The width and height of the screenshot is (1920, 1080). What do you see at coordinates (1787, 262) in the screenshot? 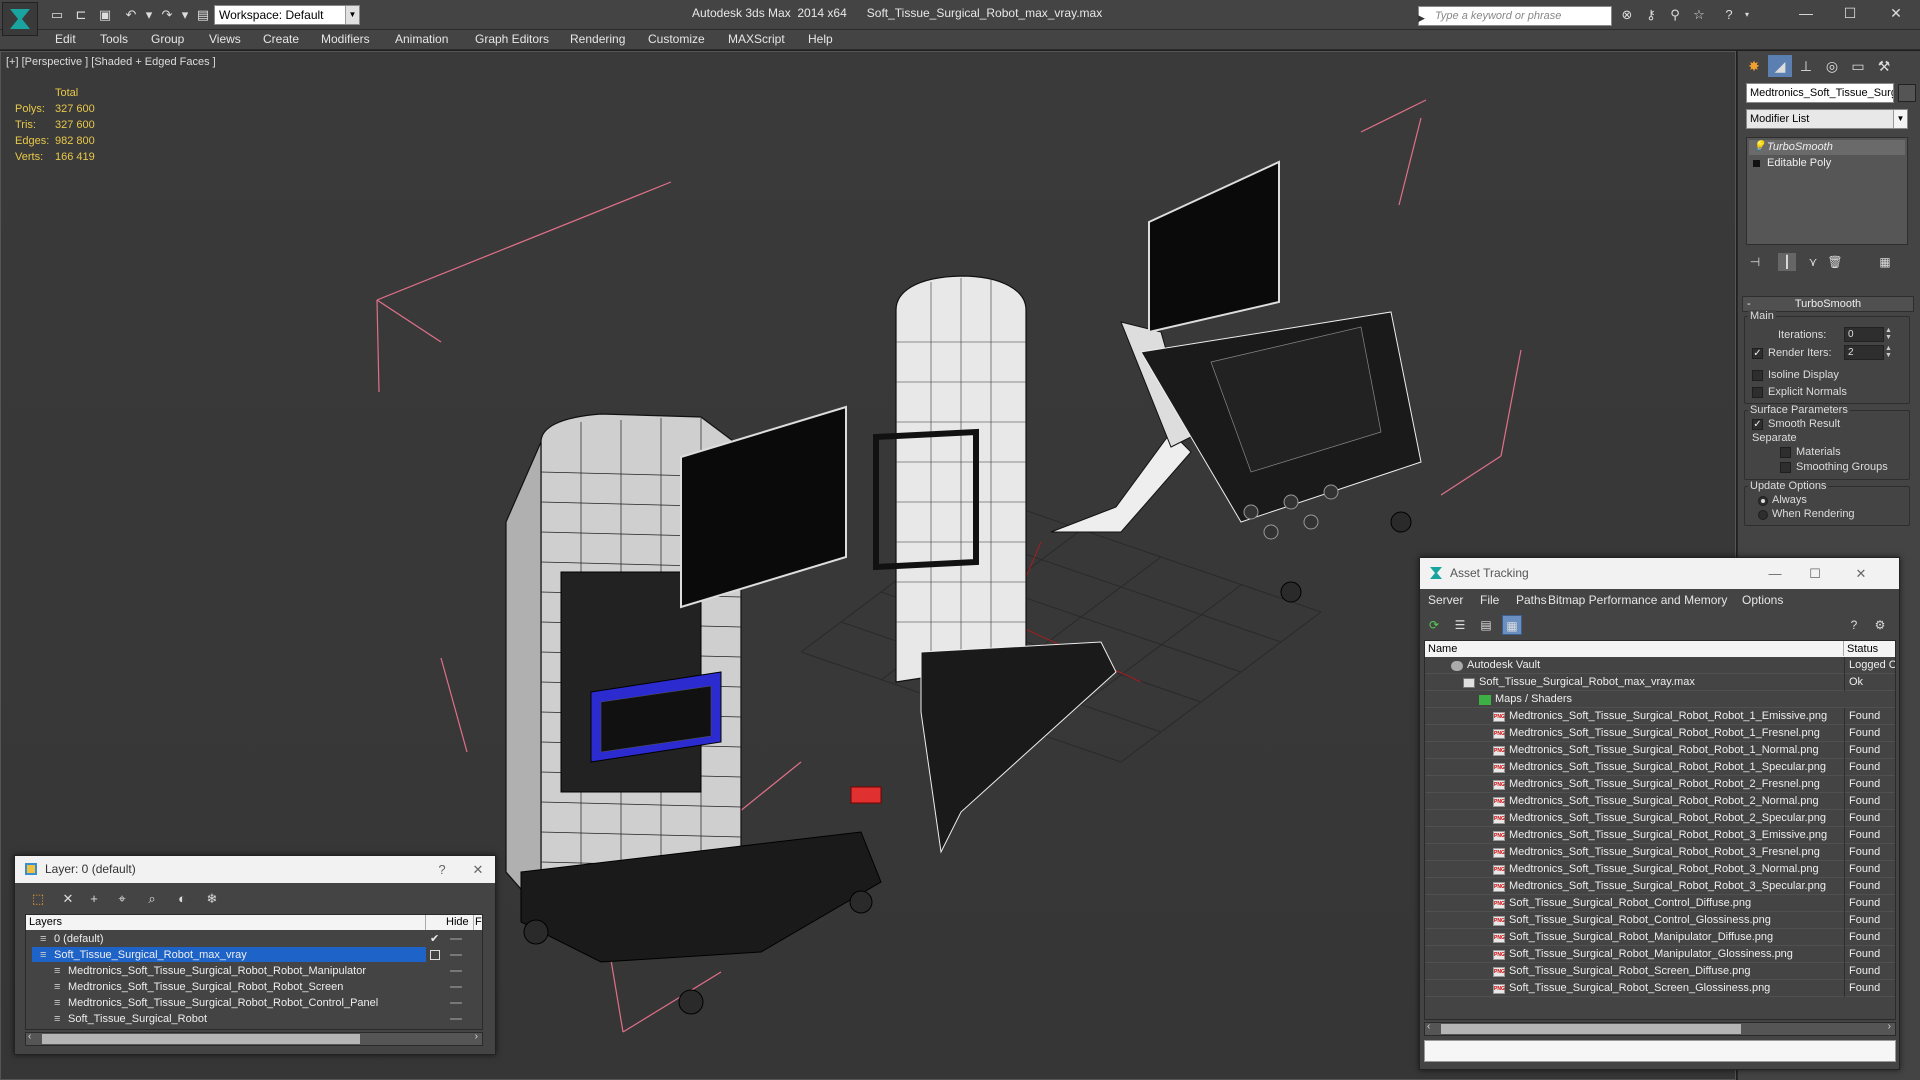
I see `show-end-result-icon: ┃` at bounding box center [1787, 262].